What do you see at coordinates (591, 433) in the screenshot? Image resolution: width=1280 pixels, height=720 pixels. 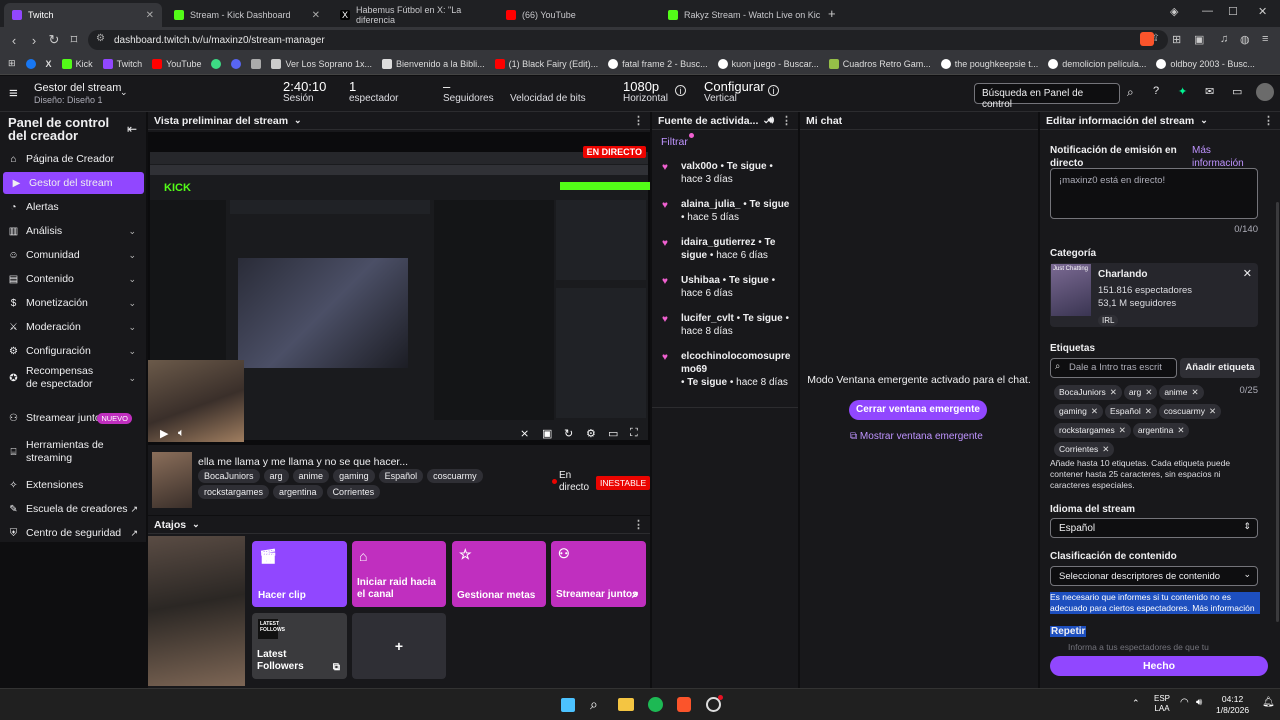 I see `settings-icon: ⚙` at bounding box center [591, 433].